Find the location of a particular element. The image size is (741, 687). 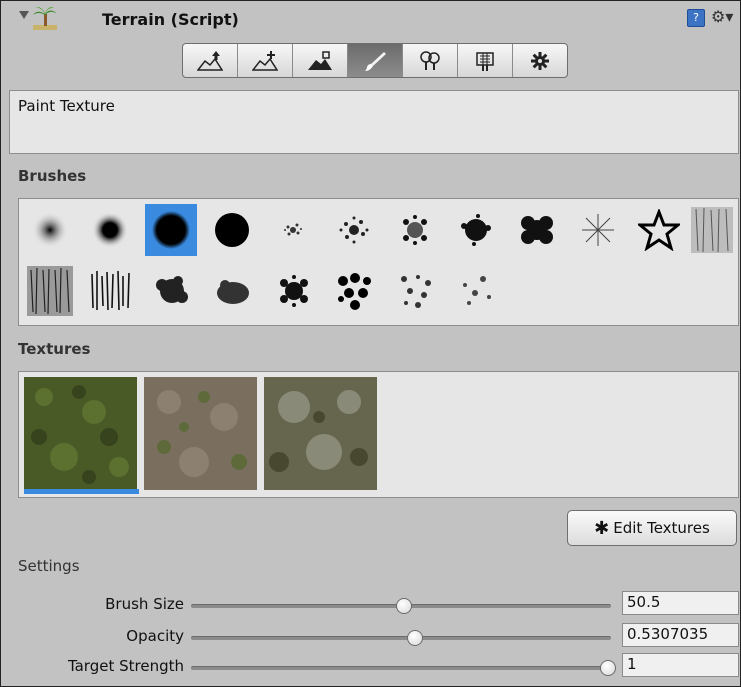

brush-speckle-small is located at coordinates (293, 230).